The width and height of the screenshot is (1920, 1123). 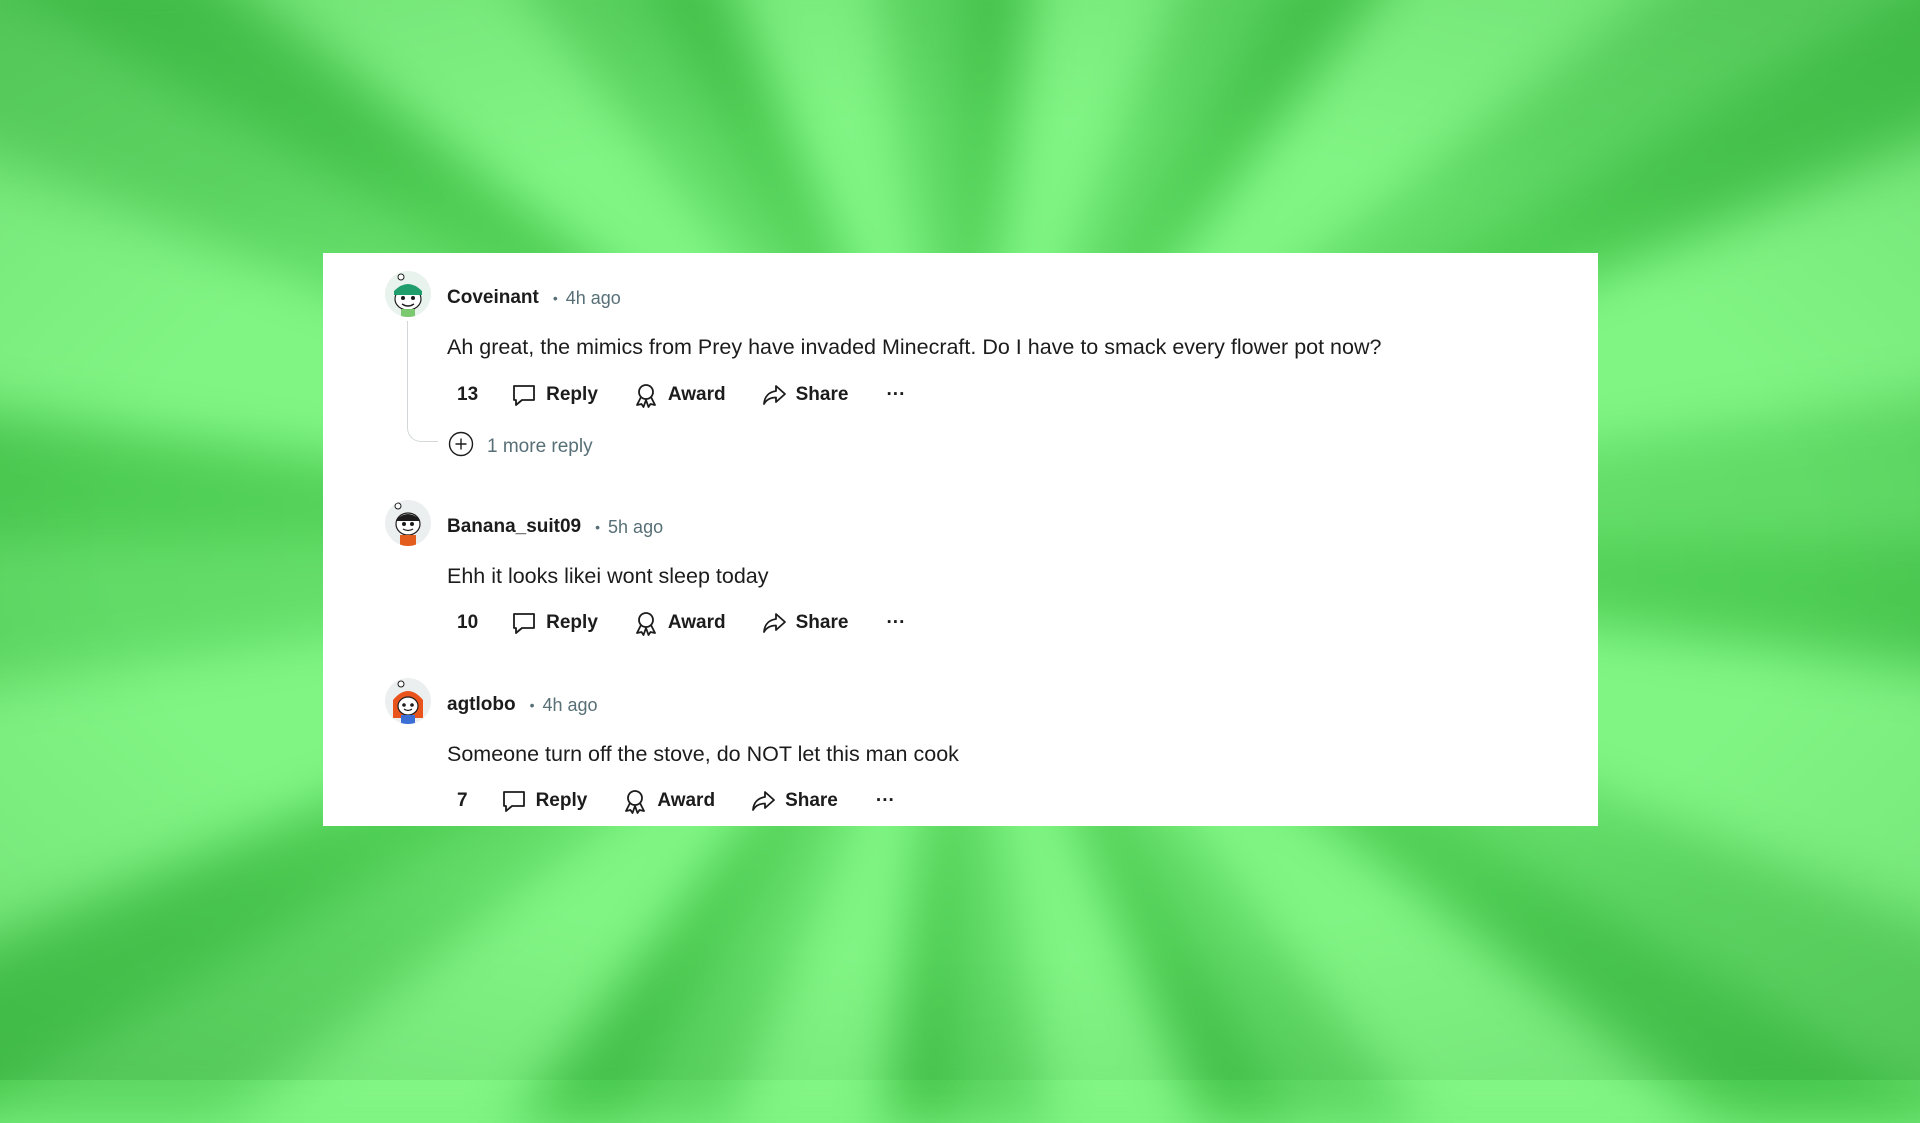 I want to click on vote-count: 13, so click(x=468, y=394).